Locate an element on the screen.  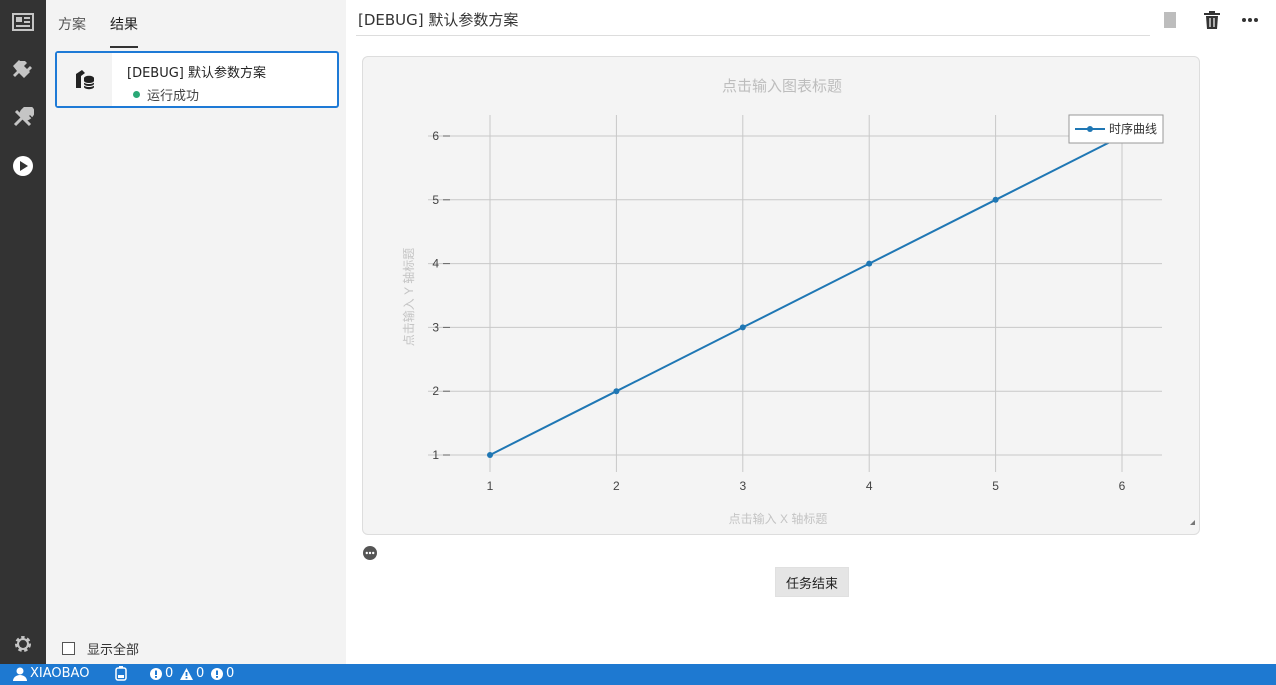
show-all-toggle: 显示全部 is located at coordinates (100, 648).